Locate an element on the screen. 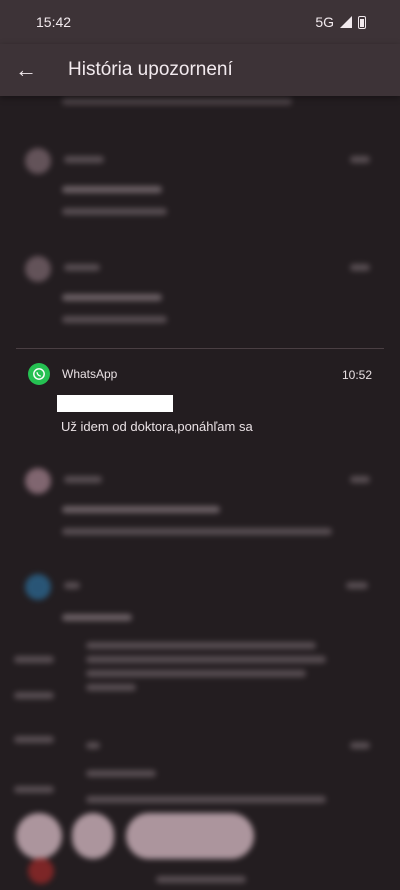 Image resolution: width=400 pixels, height=890 pixels. network-label: 5G is located at coordinates (324, 22).